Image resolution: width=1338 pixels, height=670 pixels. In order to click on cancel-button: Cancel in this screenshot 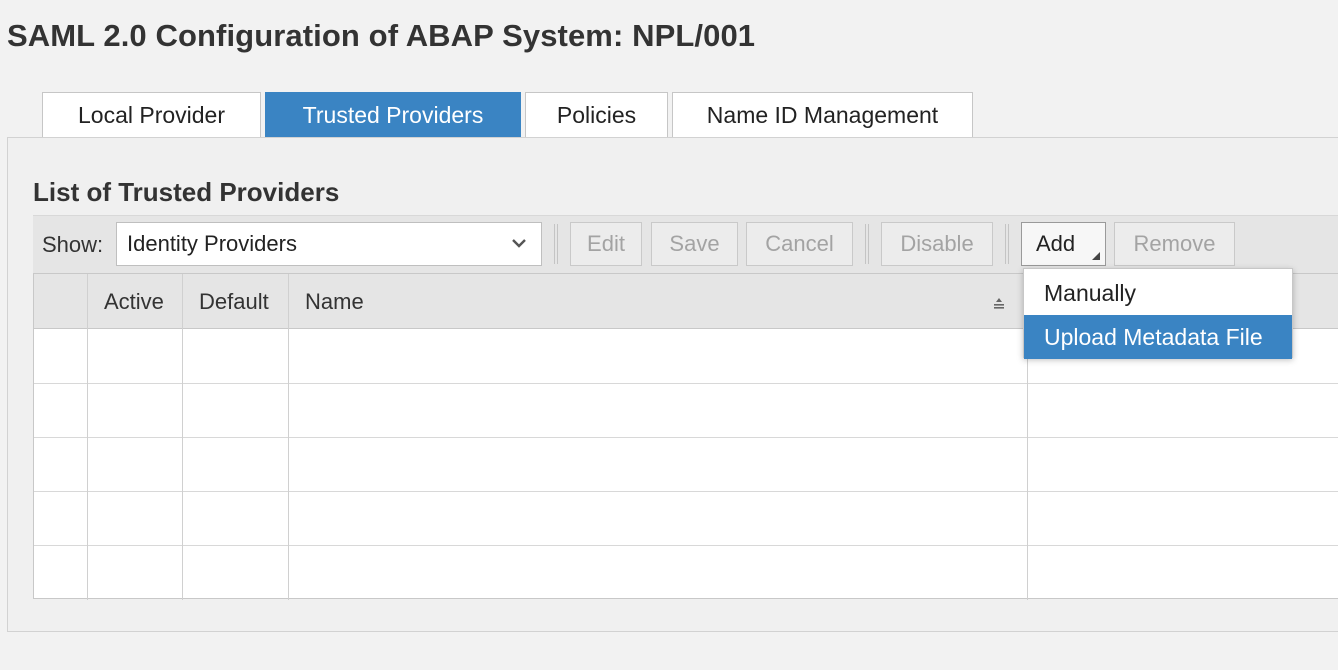, I will do `click(799, 244)`.